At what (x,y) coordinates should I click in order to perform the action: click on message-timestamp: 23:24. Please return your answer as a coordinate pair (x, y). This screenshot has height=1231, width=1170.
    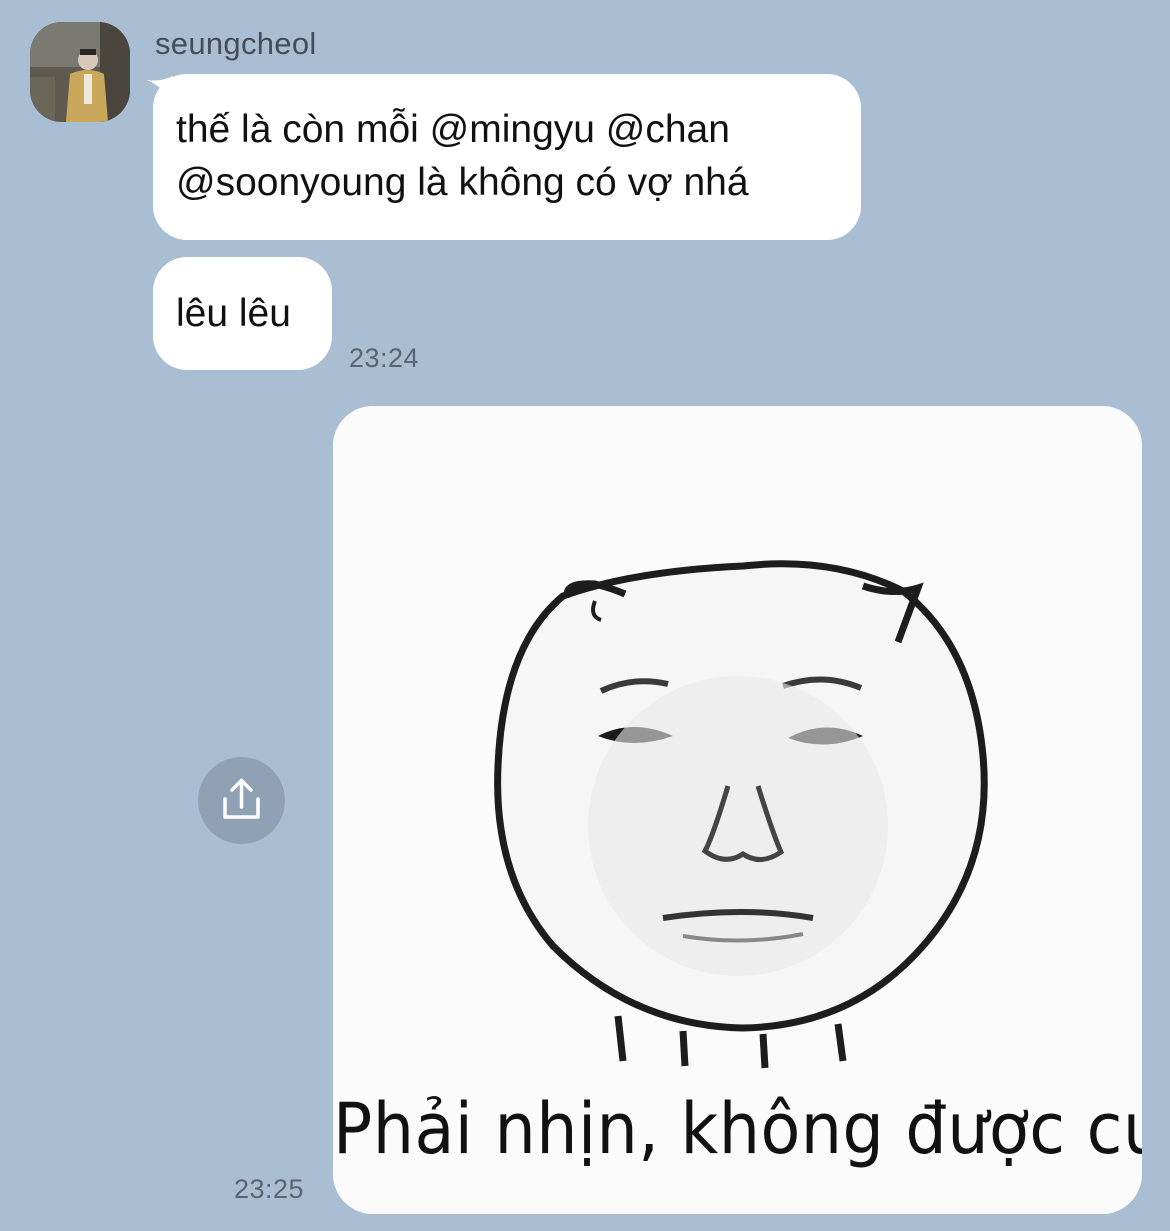
    Looking at the image, I should click on (384, 358).